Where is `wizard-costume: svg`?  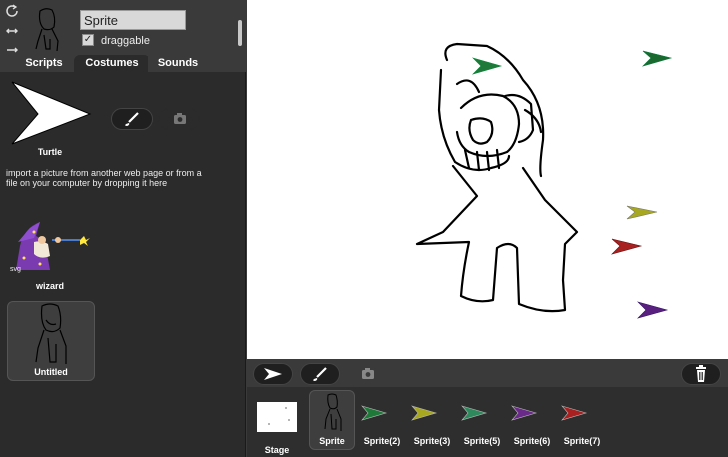 wizard-costume: svg is located at coordinates (52, 246).